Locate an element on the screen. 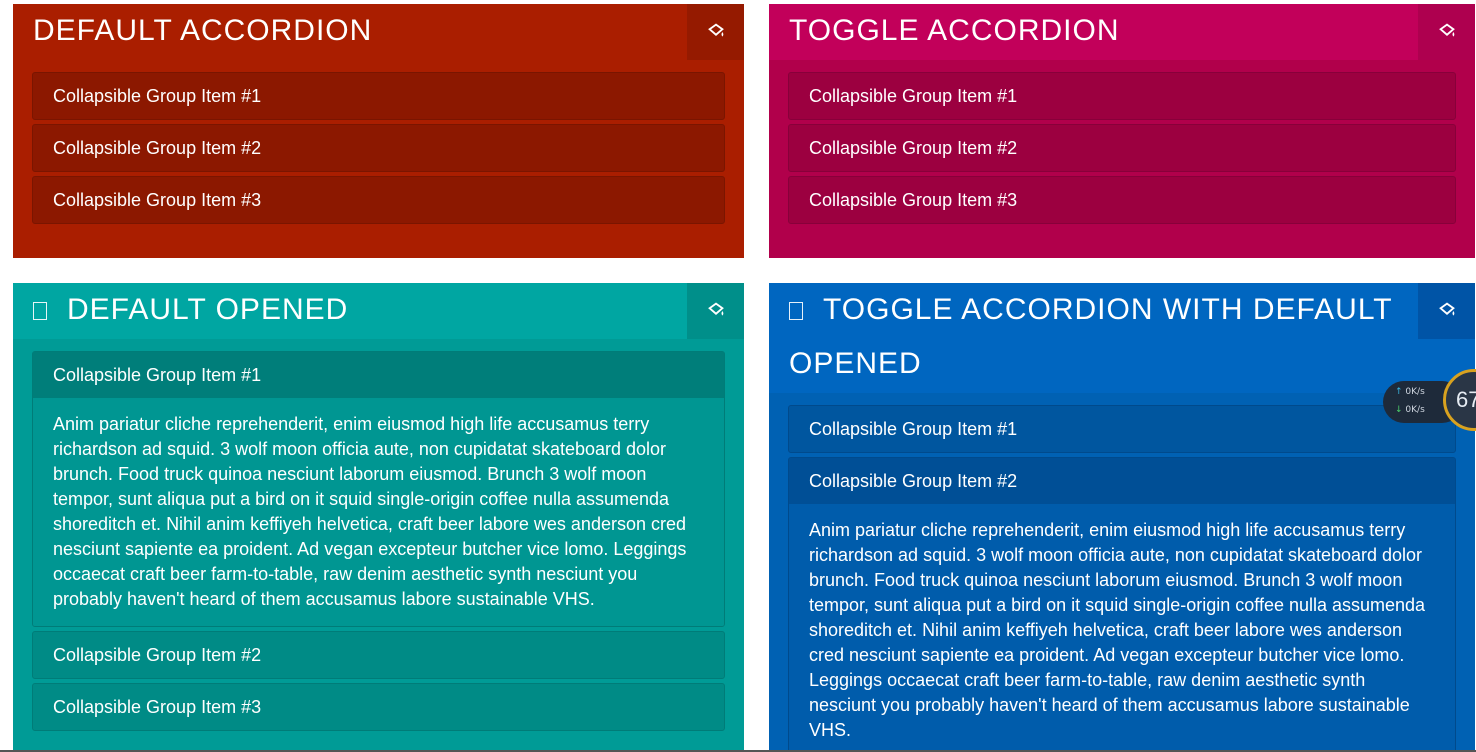  panel-title-text: DEFAULT OPENED is located at coordinates (208, 309).